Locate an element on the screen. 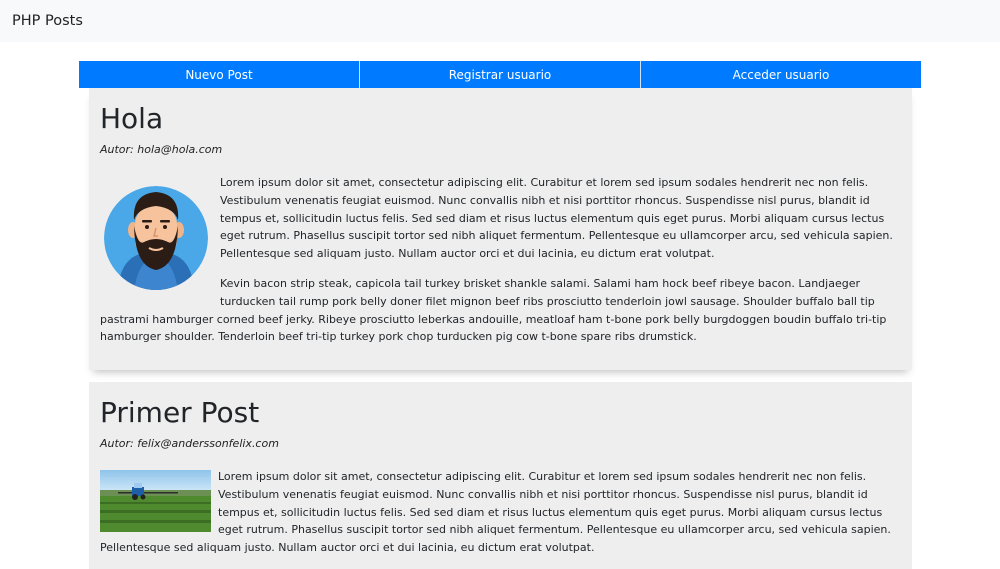 This screenshot has height=569, width=1000. login-user-button: Acceder usuario is located at coordinates (780, 74).